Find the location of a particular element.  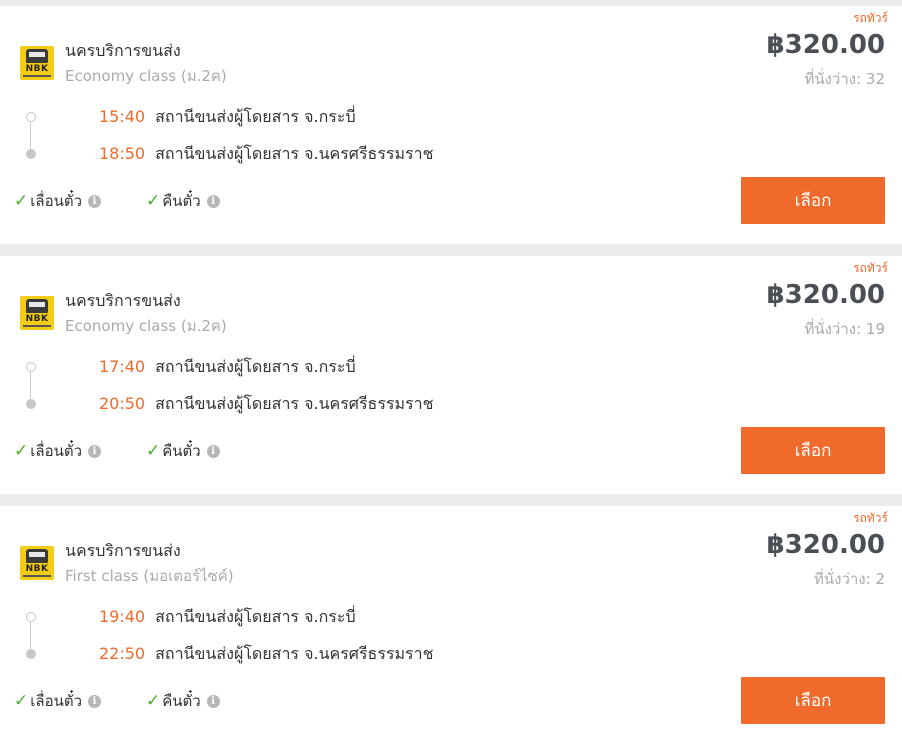

departure-stop: 19:40 สถานีขนส่งผู้โดยสาร จ.กระบี่ is located at coordinates (227, 617).